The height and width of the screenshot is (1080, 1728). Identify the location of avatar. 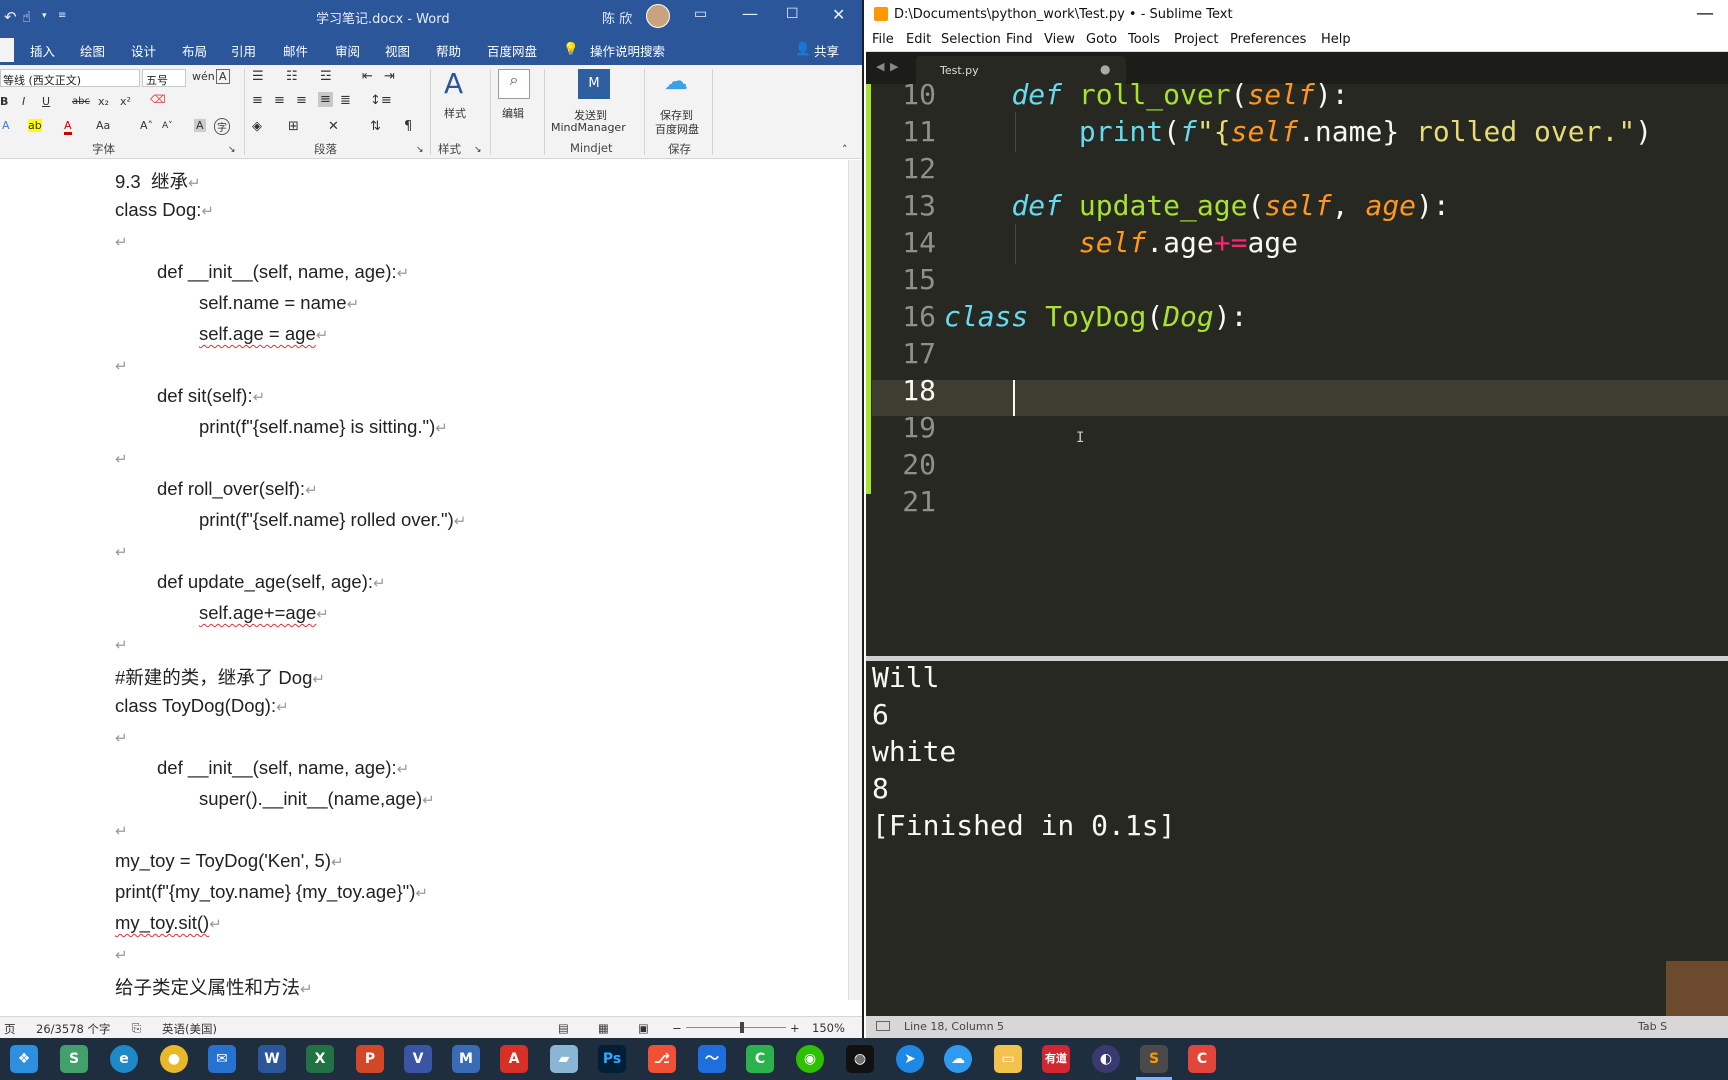
(658, 16).